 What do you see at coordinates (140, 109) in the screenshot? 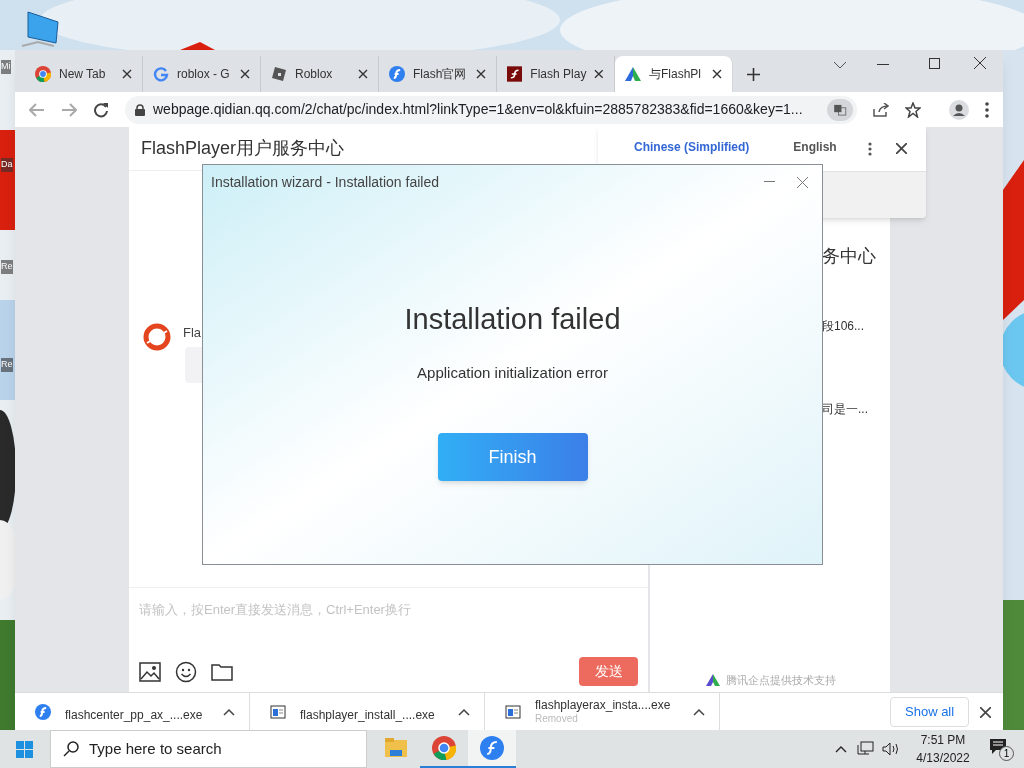
I see `lock-icon` at bounding box center [140, 109].